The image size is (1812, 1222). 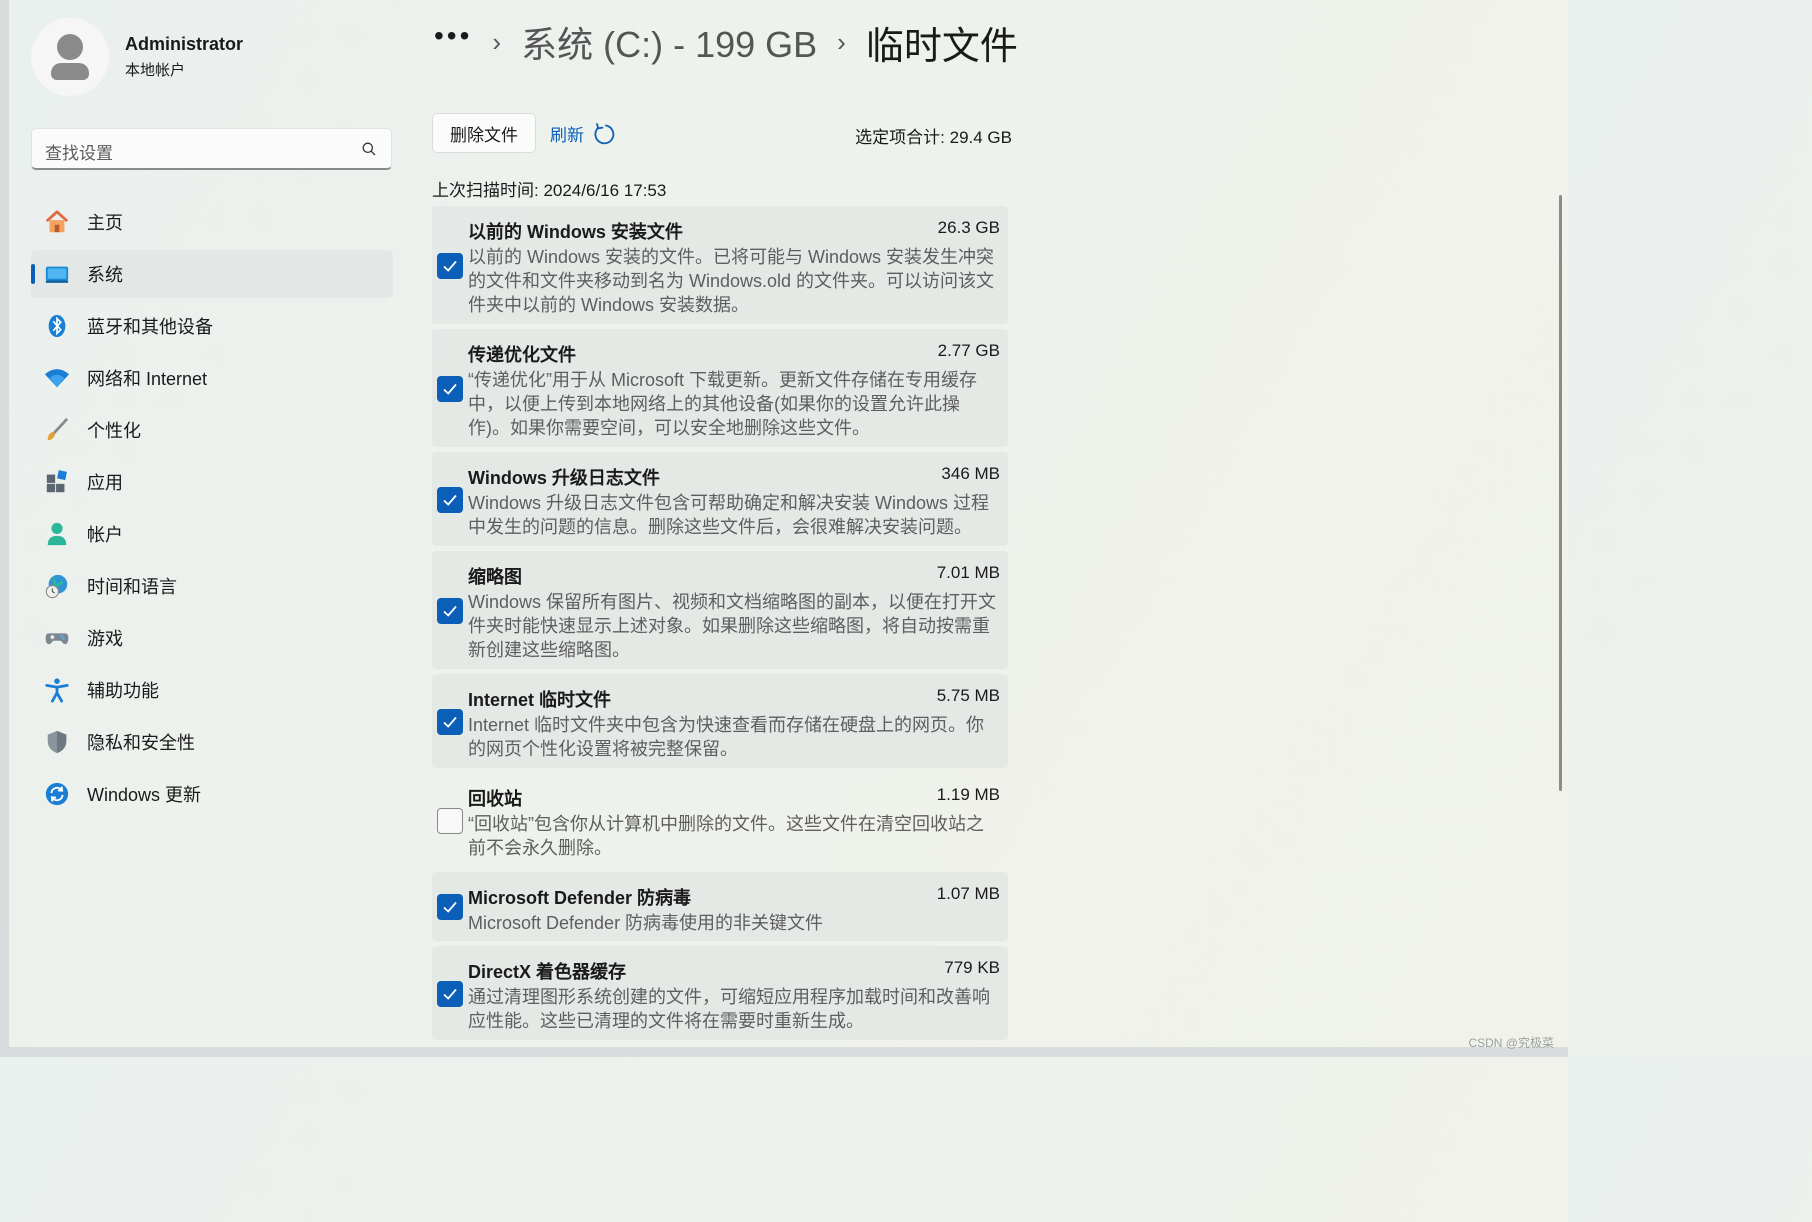 I want to click on item-size: 7.01 MB, so click(x=968, y=572).